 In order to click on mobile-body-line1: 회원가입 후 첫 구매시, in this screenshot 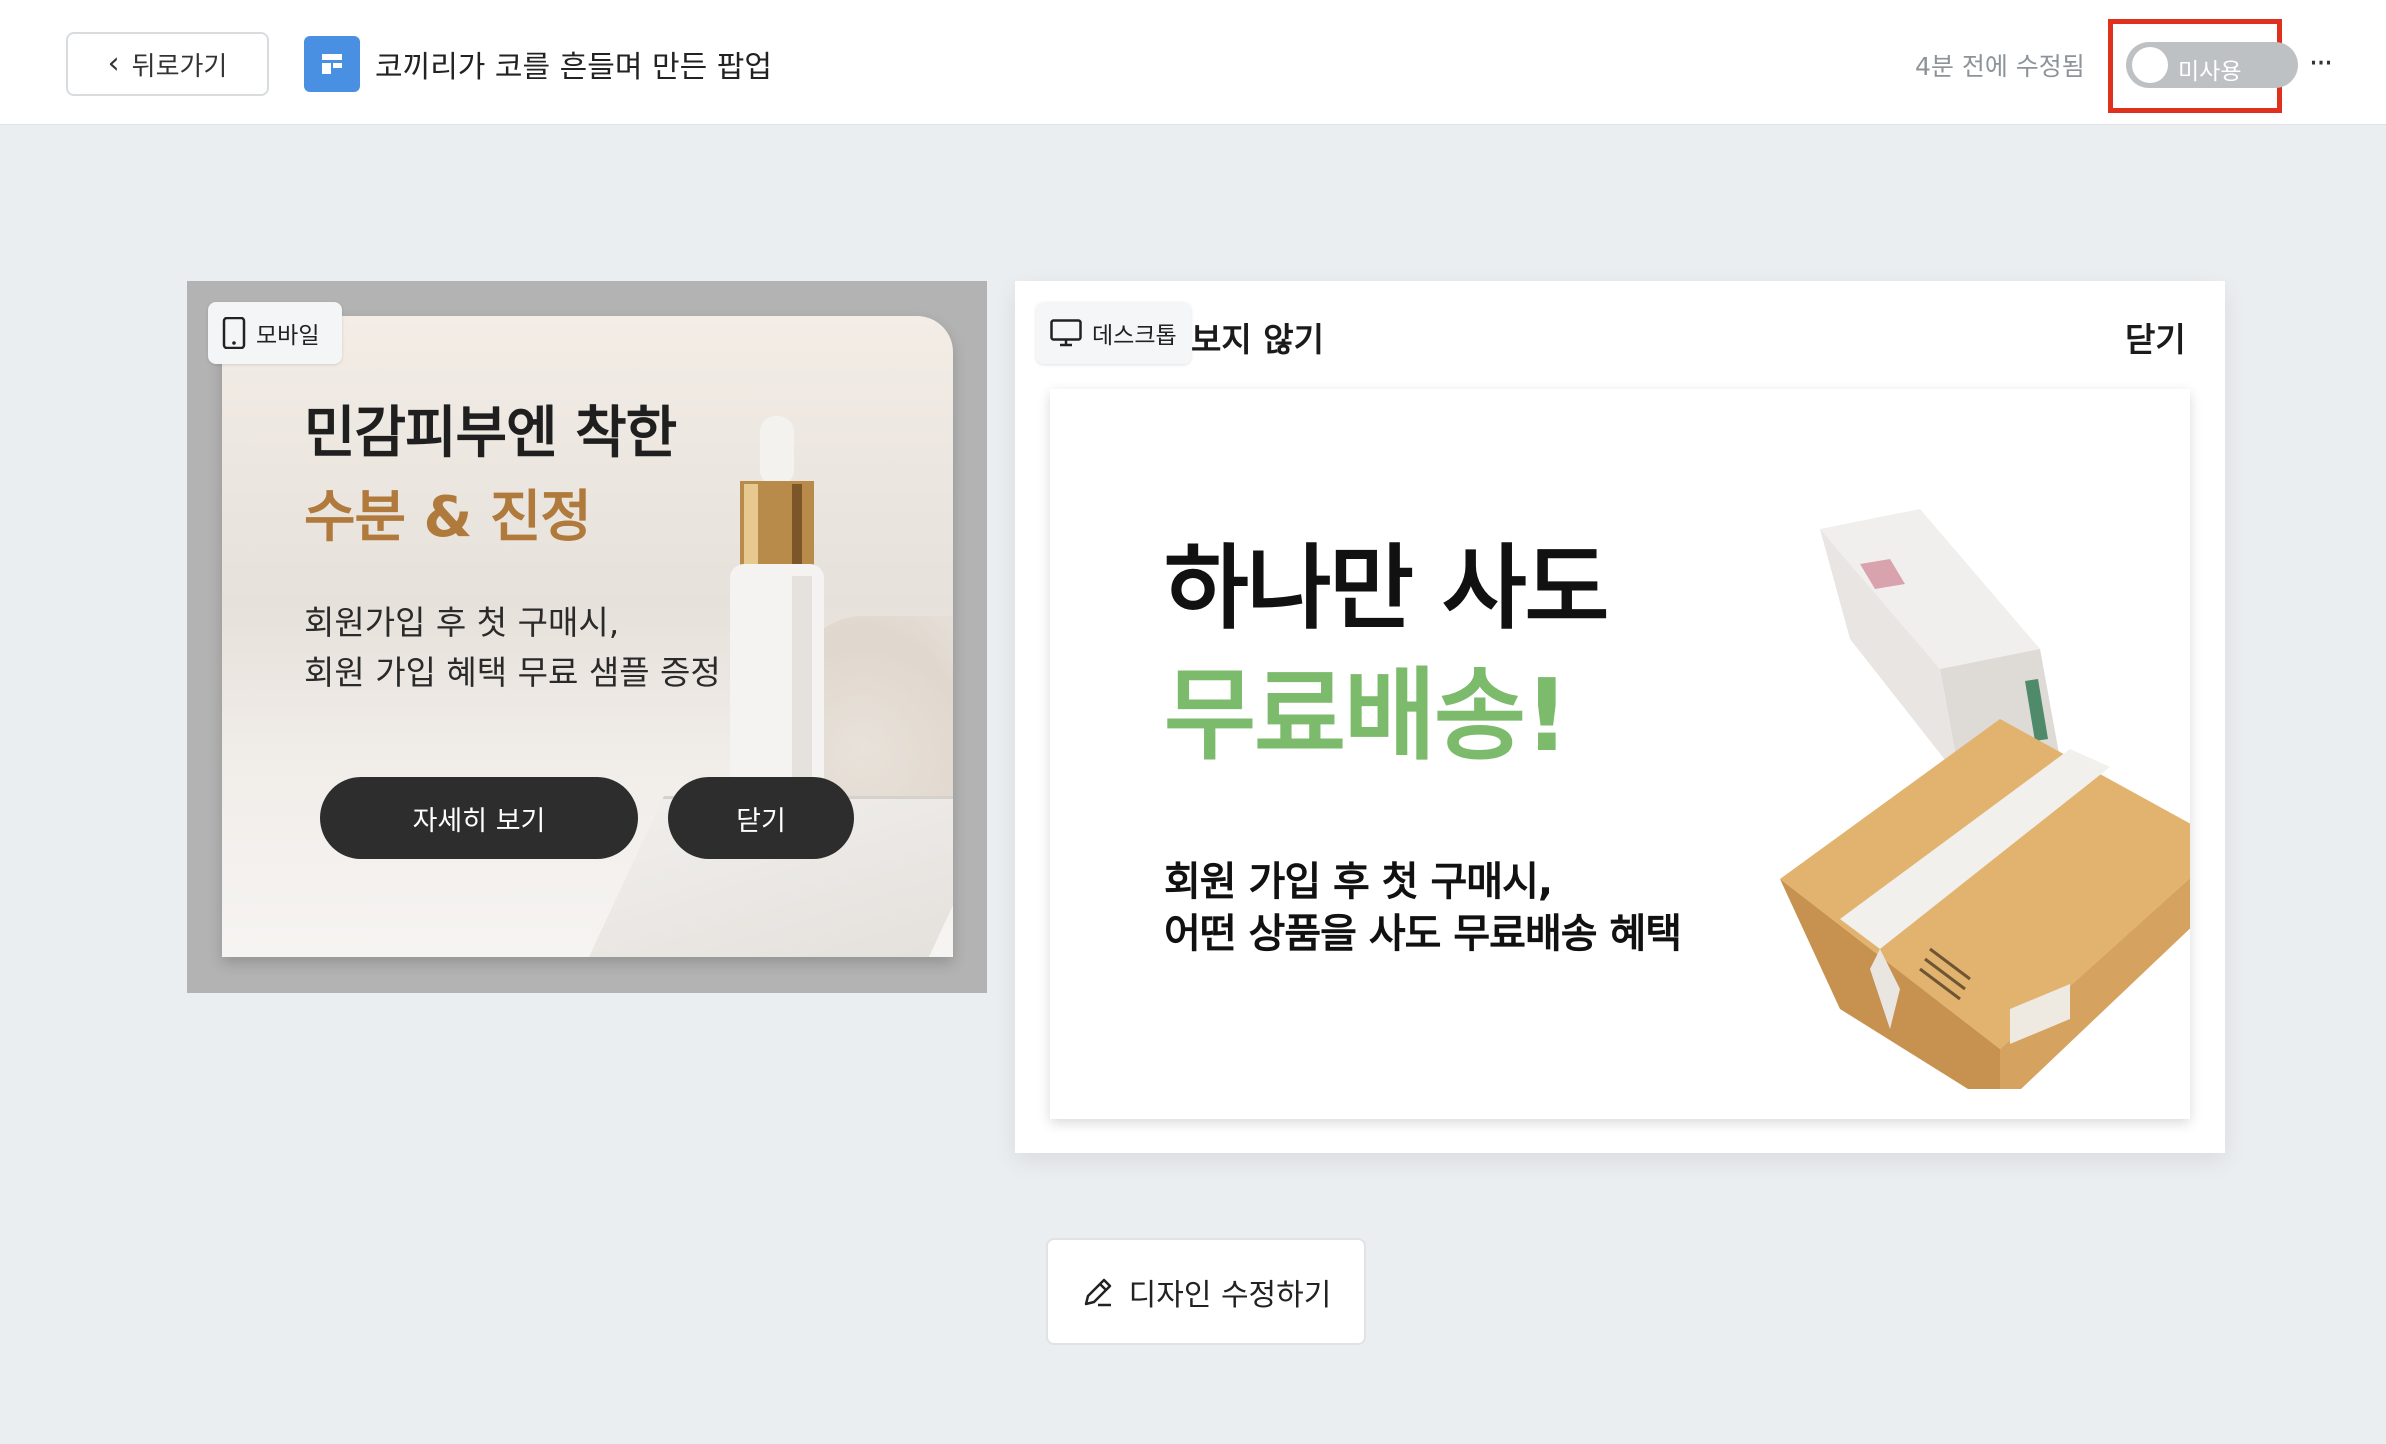, I will do `click(462, 622)`.